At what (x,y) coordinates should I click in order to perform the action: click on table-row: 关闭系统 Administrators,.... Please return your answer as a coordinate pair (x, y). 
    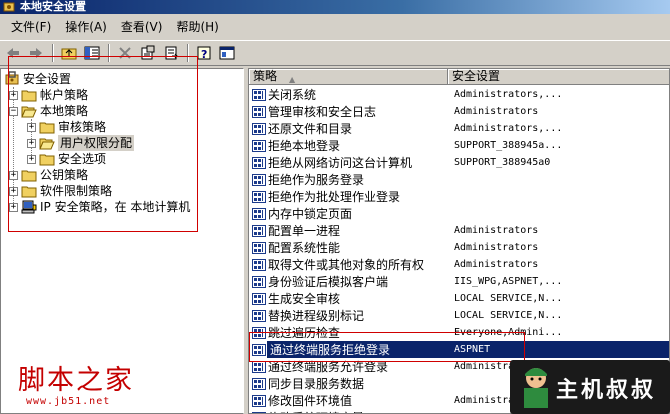
    Looking at the image, I should click on (459, 94).